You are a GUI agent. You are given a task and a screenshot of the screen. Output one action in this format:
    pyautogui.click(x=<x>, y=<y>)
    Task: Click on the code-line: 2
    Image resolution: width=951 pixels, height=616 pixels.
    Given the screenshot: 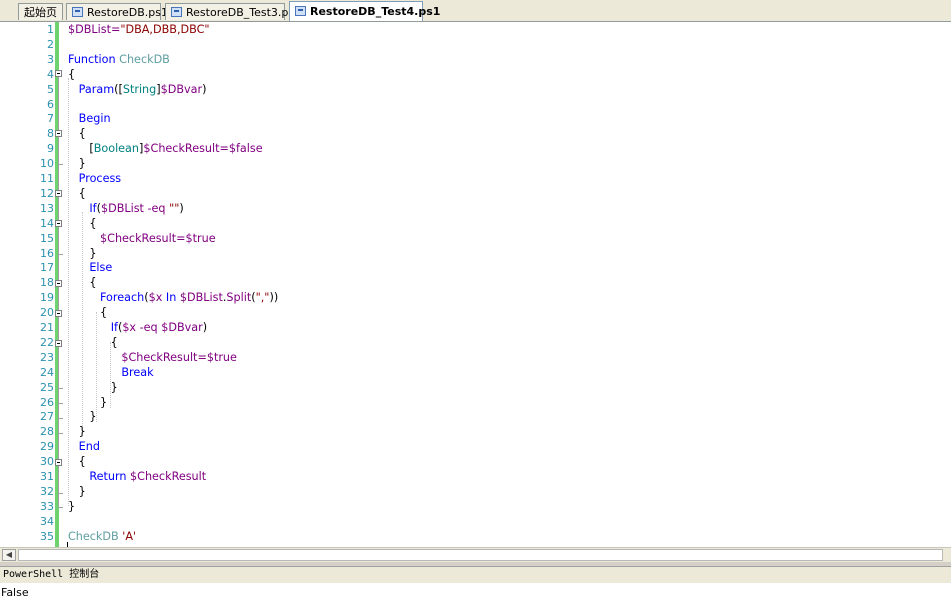 What is the action you would take?
    pyautogui.click(x=475, y=44)
    